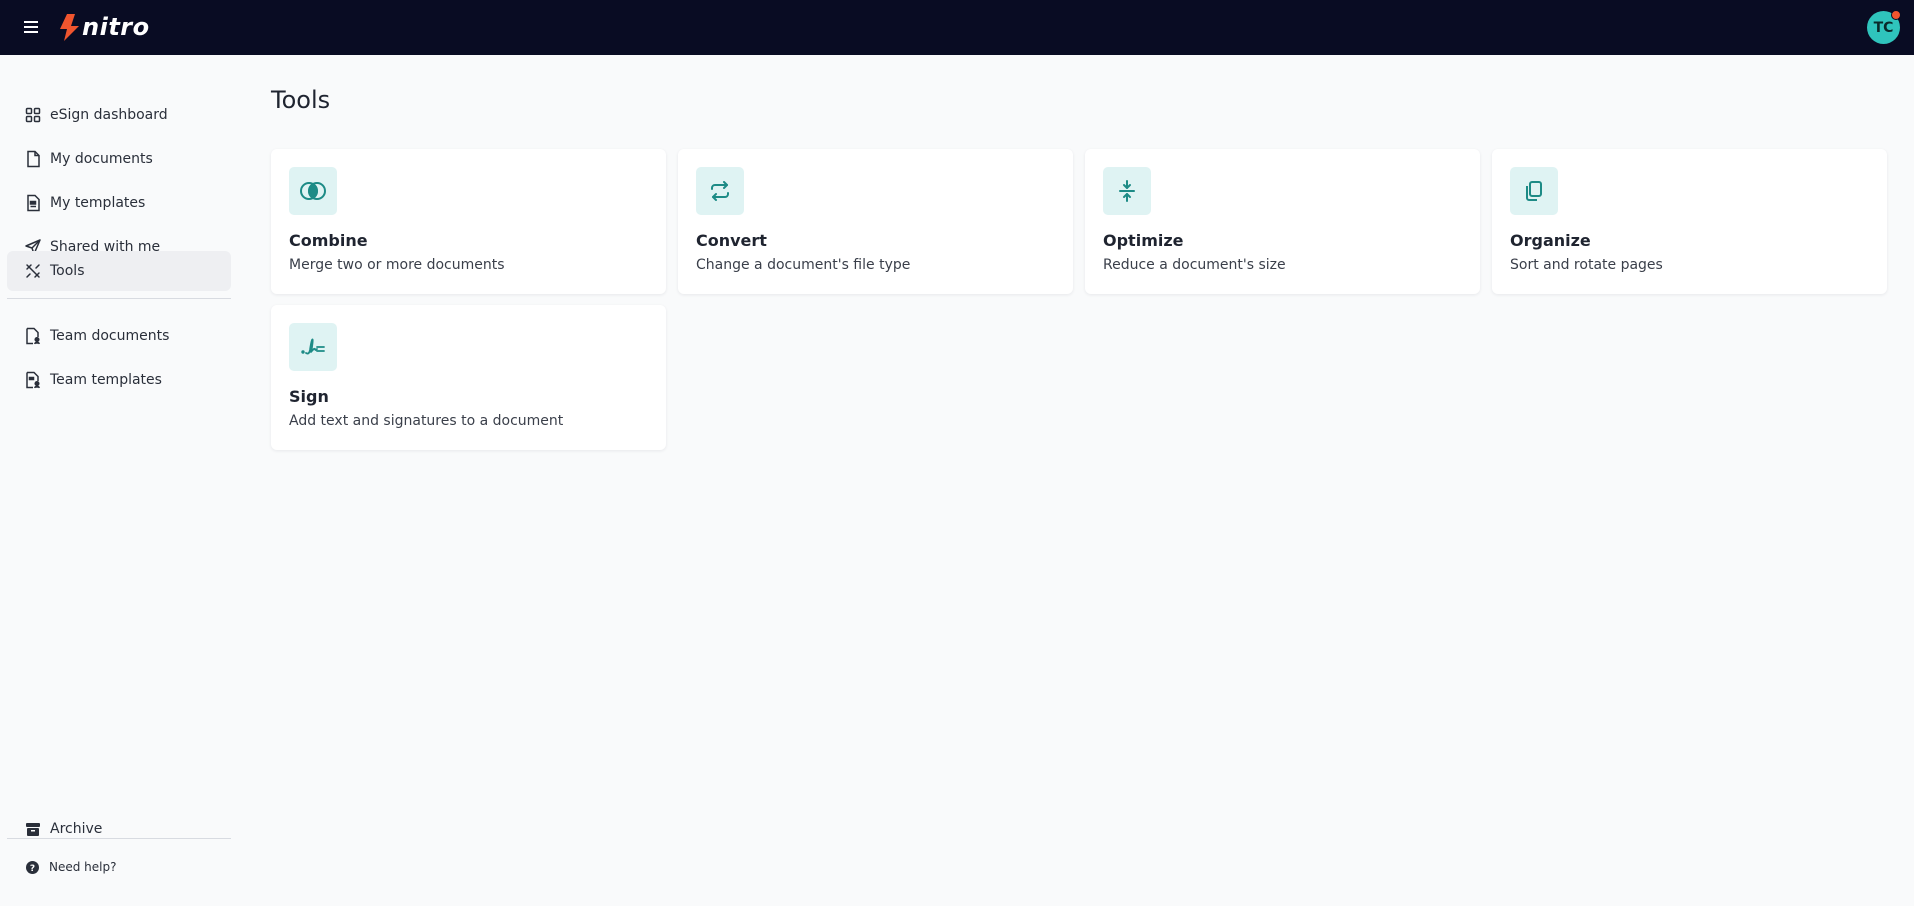 The height and width of the screenshot is (906, 1914). Describe the element at coordinates (468, 221) in the screenshot. I see `tool-card-combine: Combine Merge two or more documents` at that location.